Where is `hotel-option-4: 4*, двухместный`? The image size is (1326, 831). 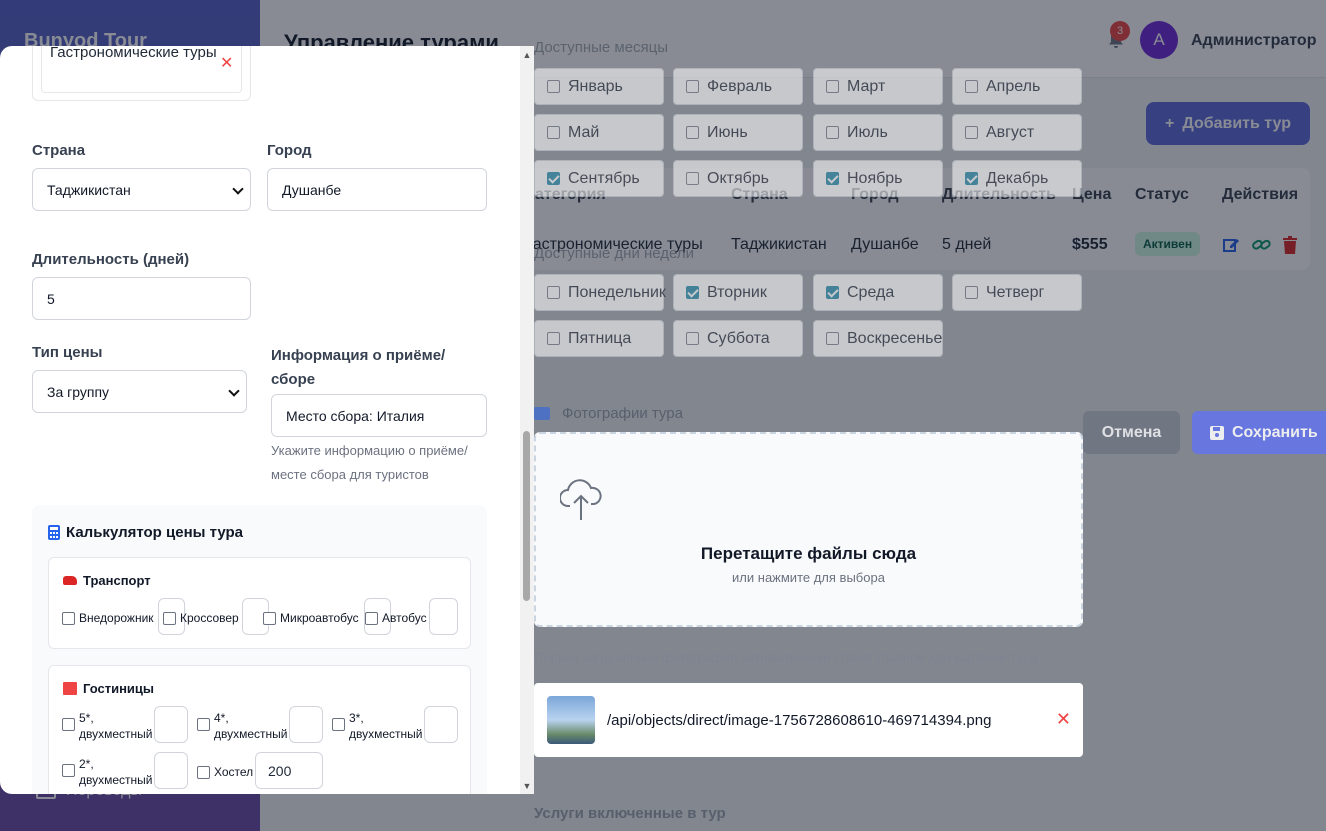
hotel-option-4: 4*, двухместный is located at coordinates (243, 726).